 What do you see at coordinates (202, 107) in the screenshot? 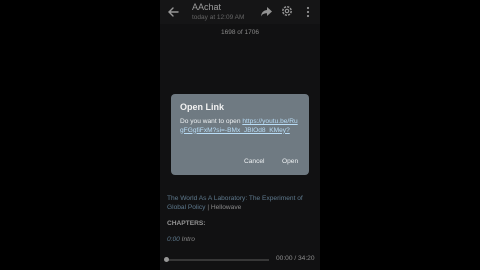
I see `dialog-title: Open Link` at bounding box center [202, 107].